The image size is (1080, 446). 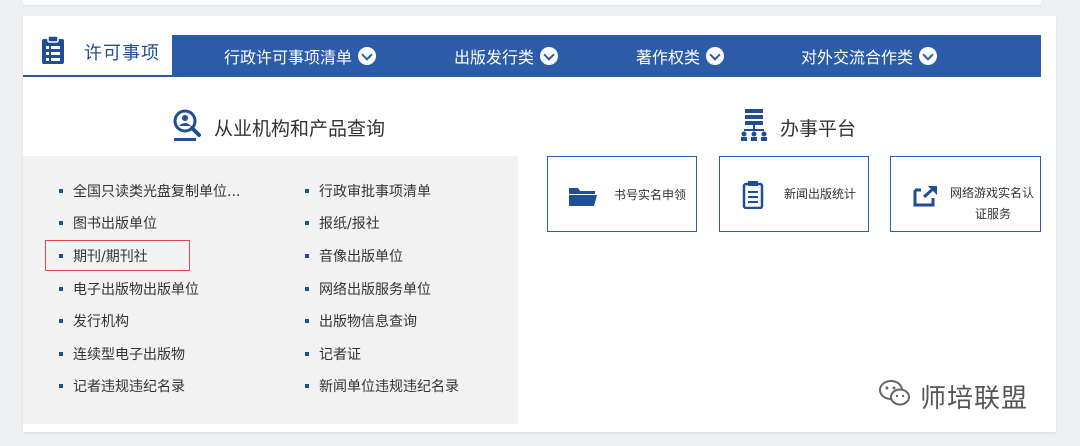 I want to click on nav-item-label: 著作权类, so click(x=668, y=57).